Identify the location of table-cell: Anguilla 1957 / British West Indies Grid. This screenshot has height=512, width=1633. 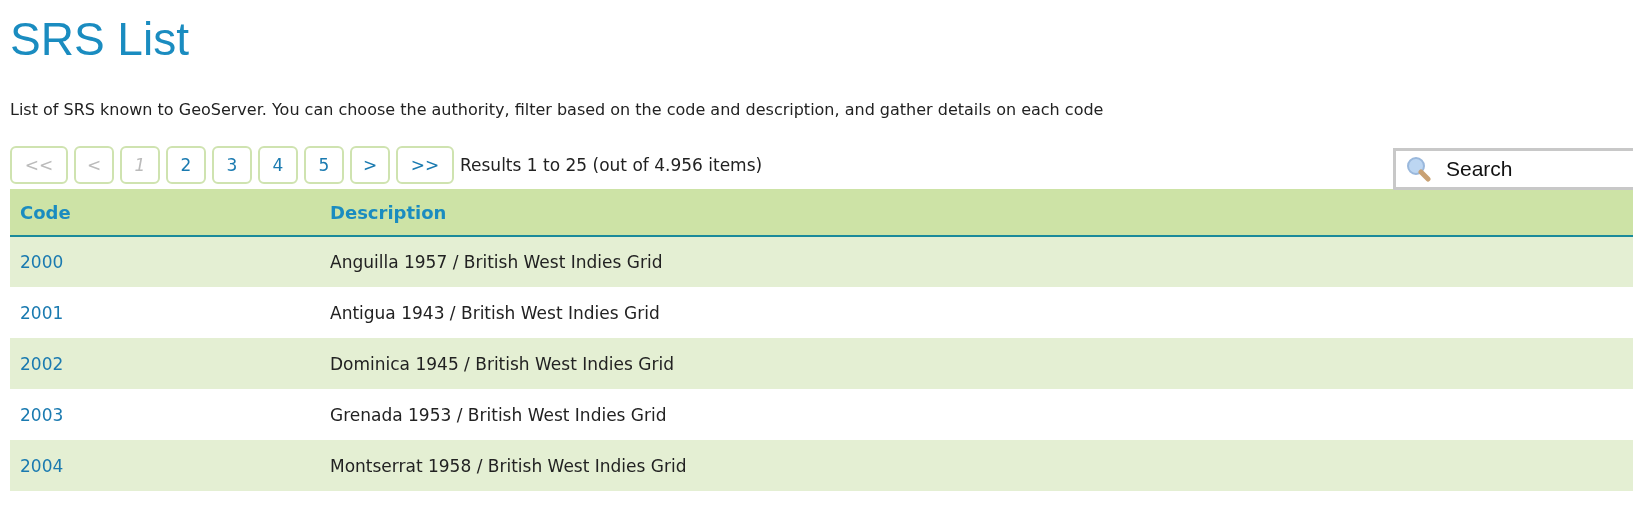
(976, 261).